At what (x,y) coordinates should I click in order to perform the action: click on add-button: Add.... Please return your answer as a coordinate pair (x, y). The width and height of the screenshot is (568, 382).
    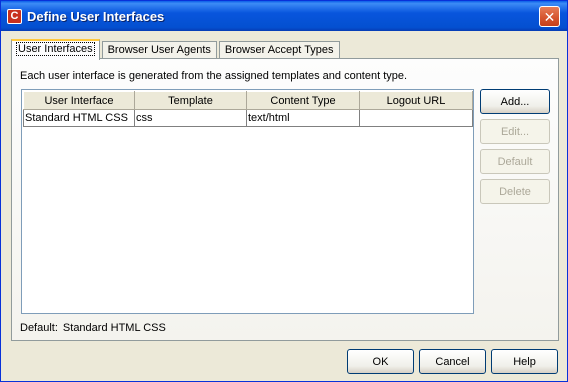
    Looking at the image, I should click on (515, 101).